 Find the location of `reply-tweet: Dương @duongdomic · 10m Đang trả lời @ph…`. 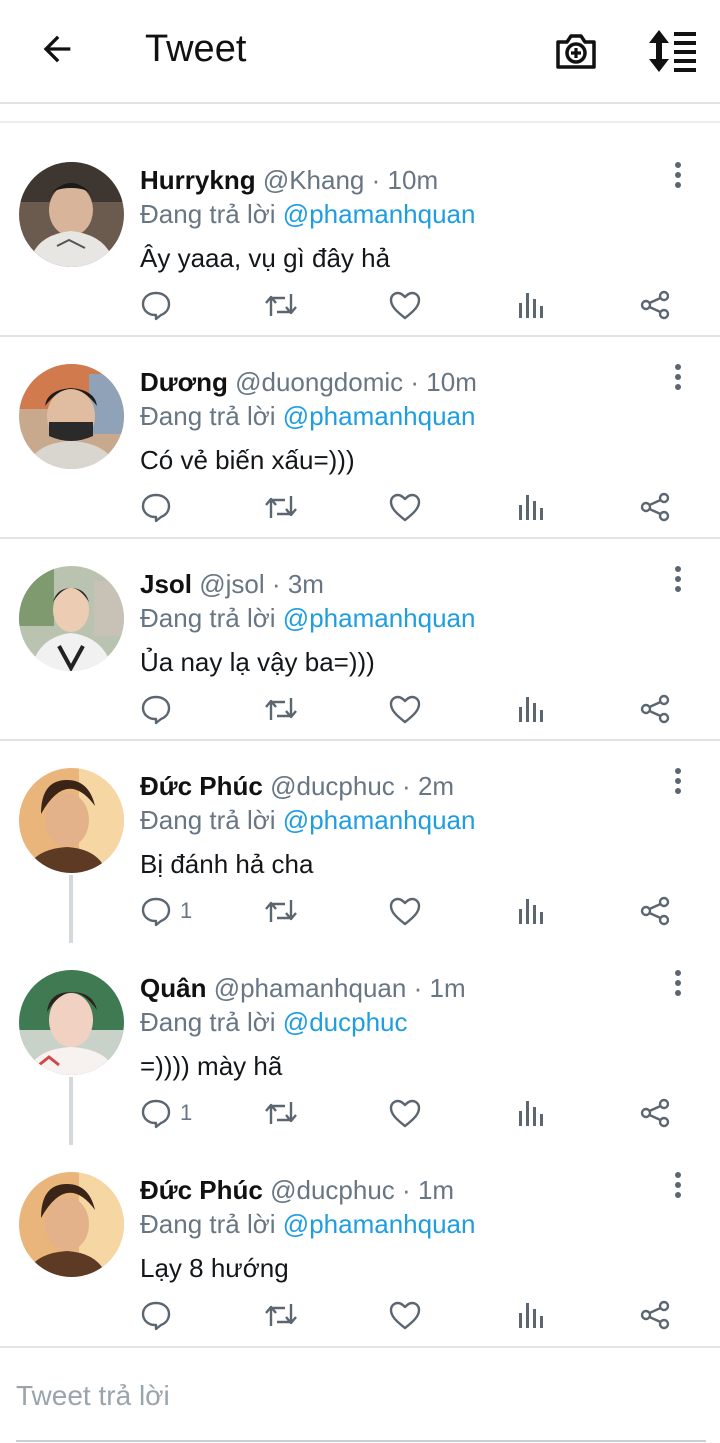

reply-tweet: Dương @duongdomic · 10m Đang trả lời @ph… is located at coordinates (360, 438).